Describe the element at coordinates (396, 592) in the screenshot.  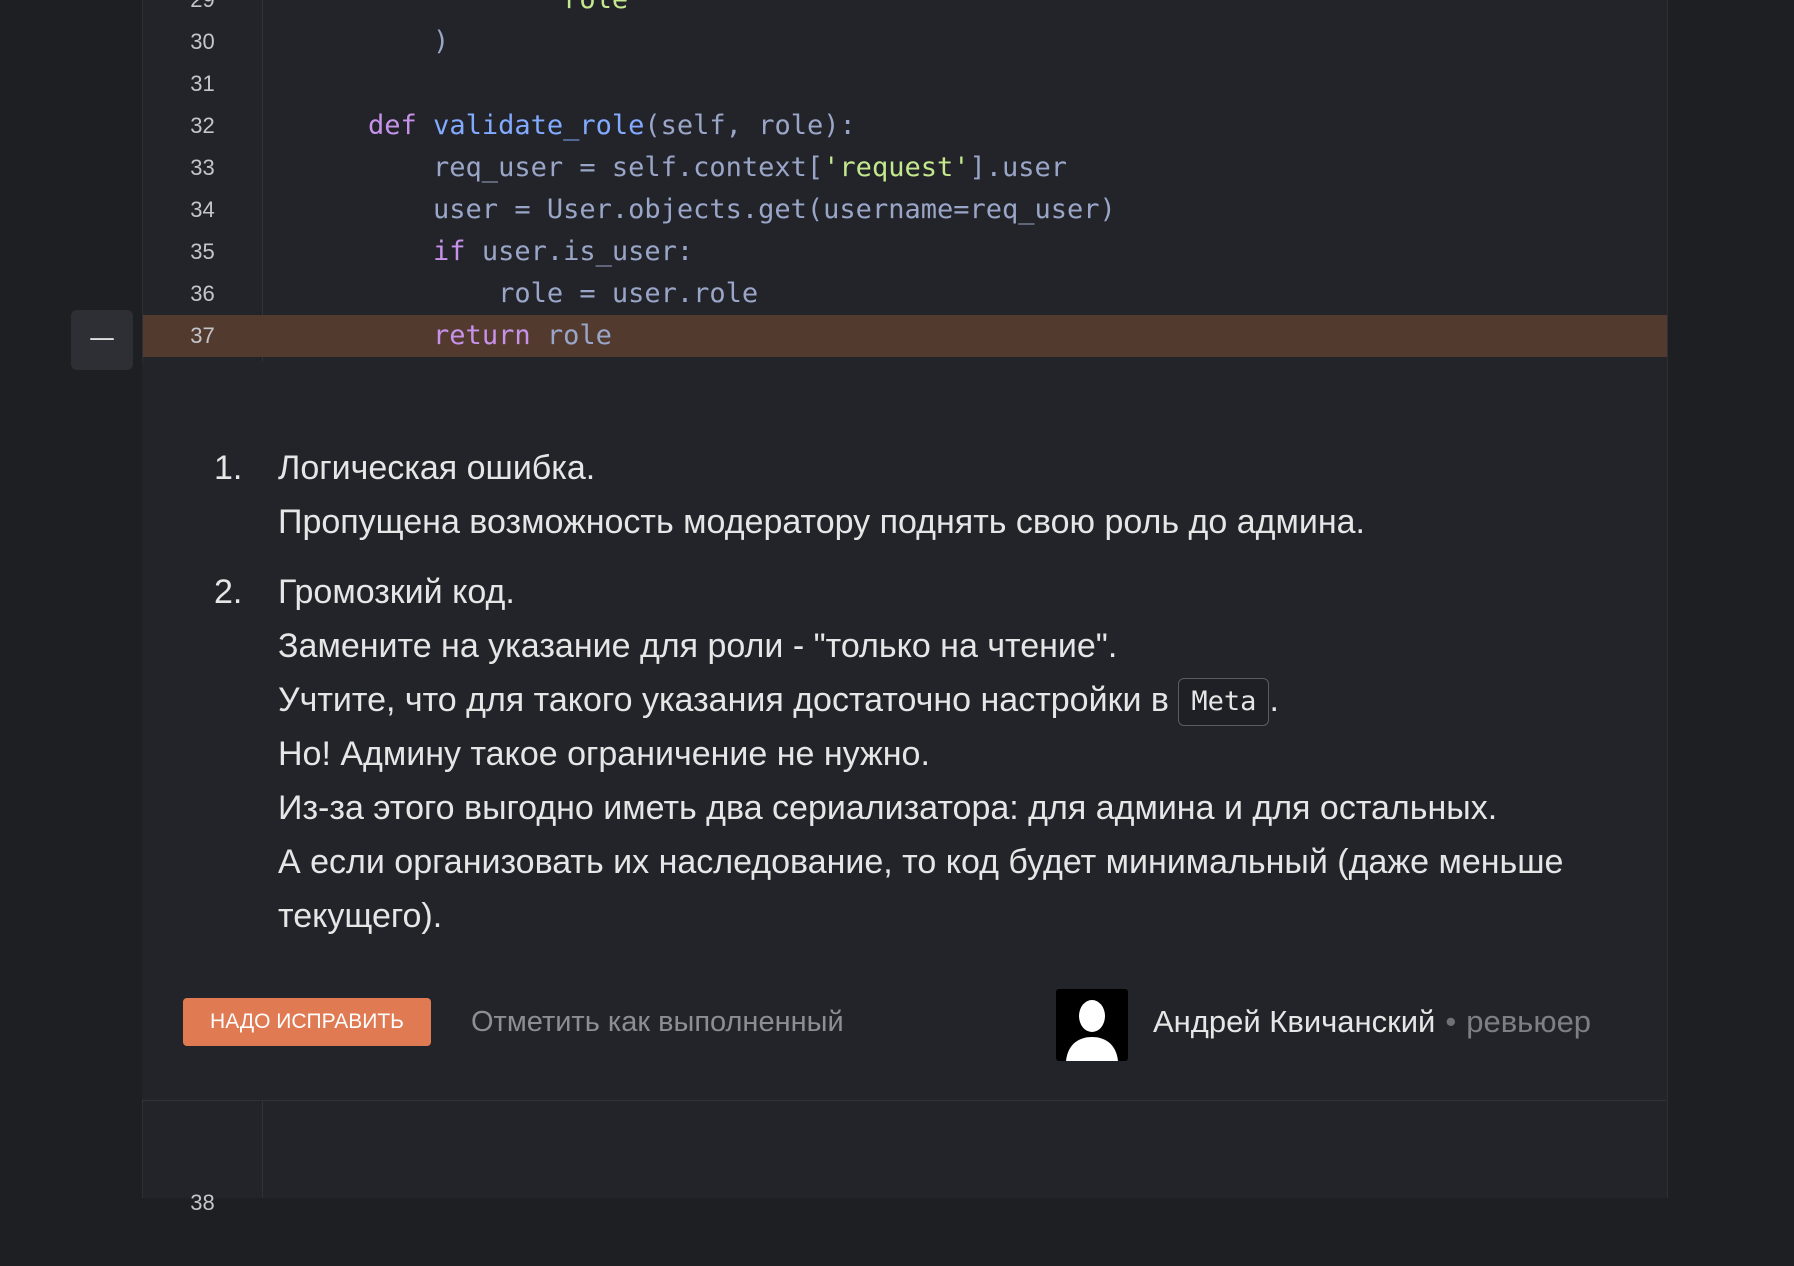
I see `comment-text: Громозкий код.` at that location.